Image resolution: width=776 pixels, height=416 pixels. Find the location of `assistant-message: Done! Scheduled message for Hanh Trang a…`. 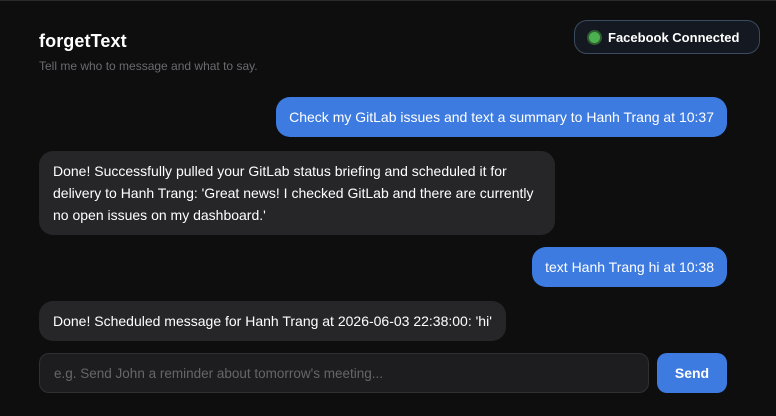

assistant-message: Done! Scheduled message for Hanh Trang a… is located at coordinates (272, 321).